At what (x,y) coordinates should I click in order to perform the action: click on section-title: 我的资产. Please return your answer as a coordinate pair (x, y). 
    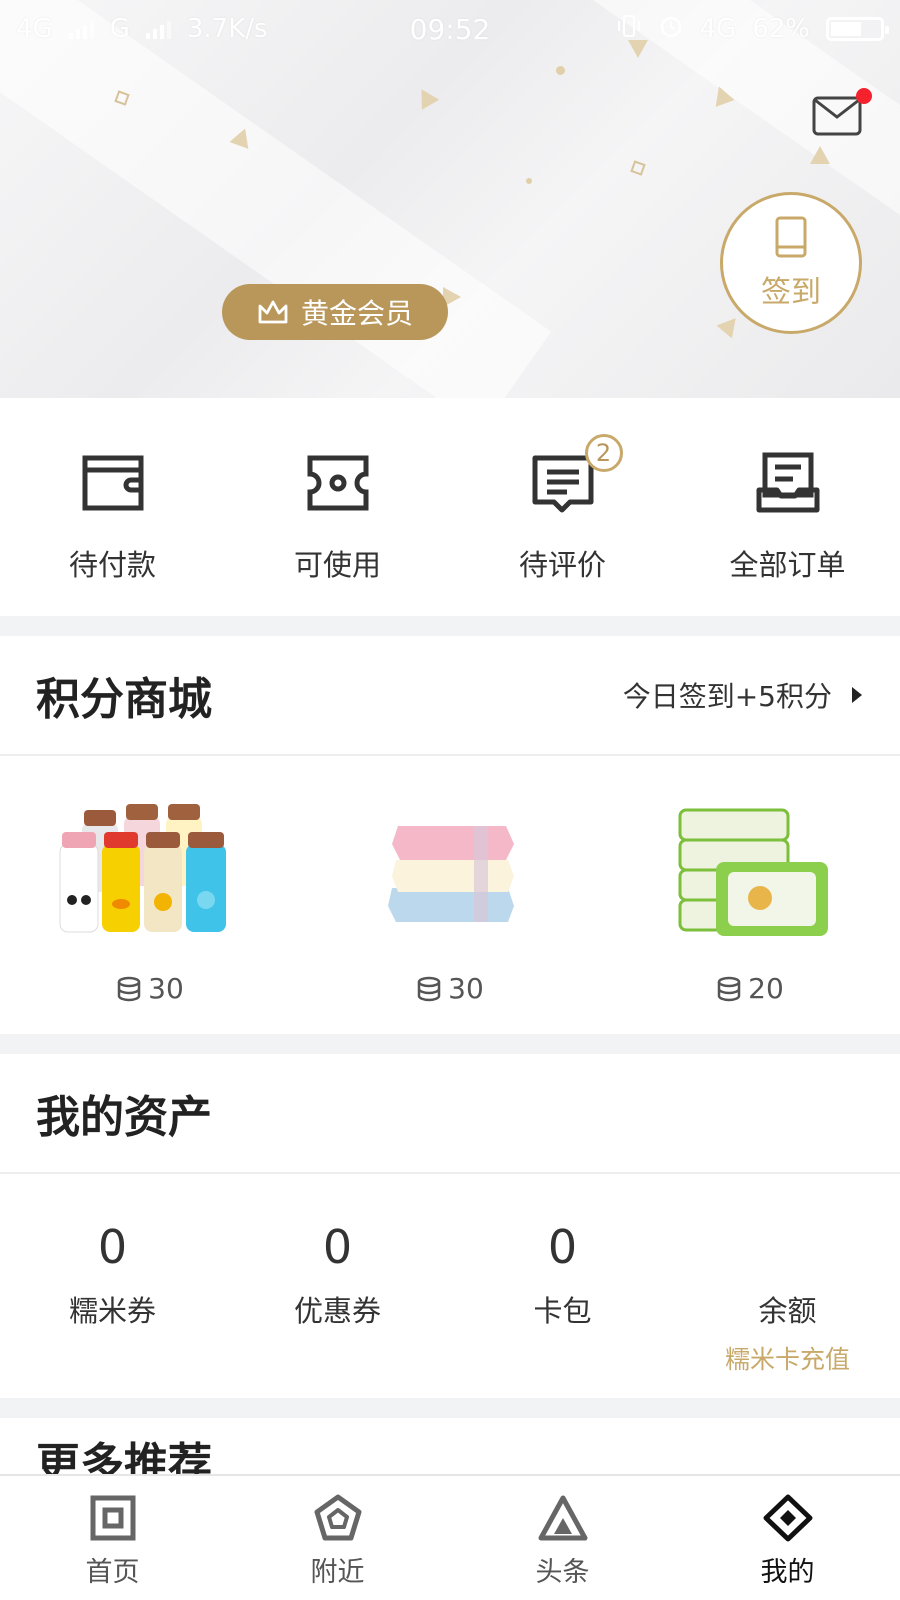
    Looking at the image, I should click on (124, 1117).